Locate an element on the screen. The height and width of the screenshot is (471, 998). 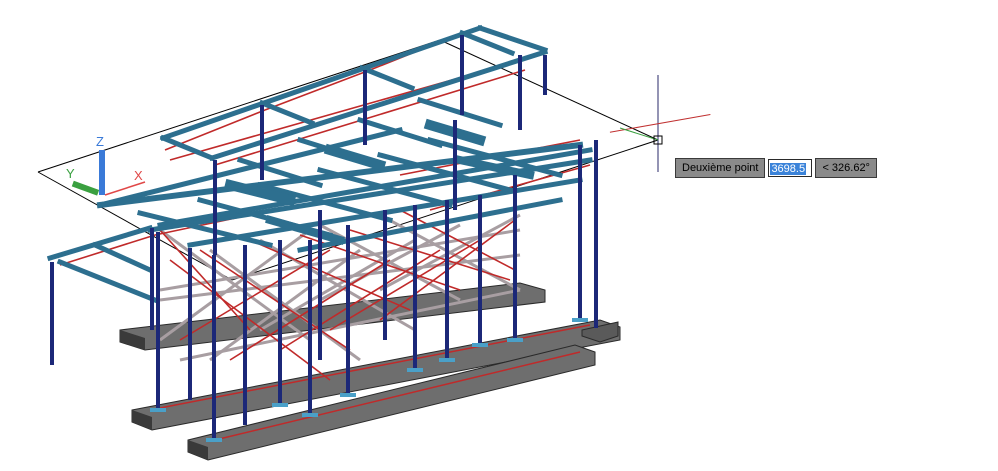
ucs-x-label: X is located at coordinates (138, 175).